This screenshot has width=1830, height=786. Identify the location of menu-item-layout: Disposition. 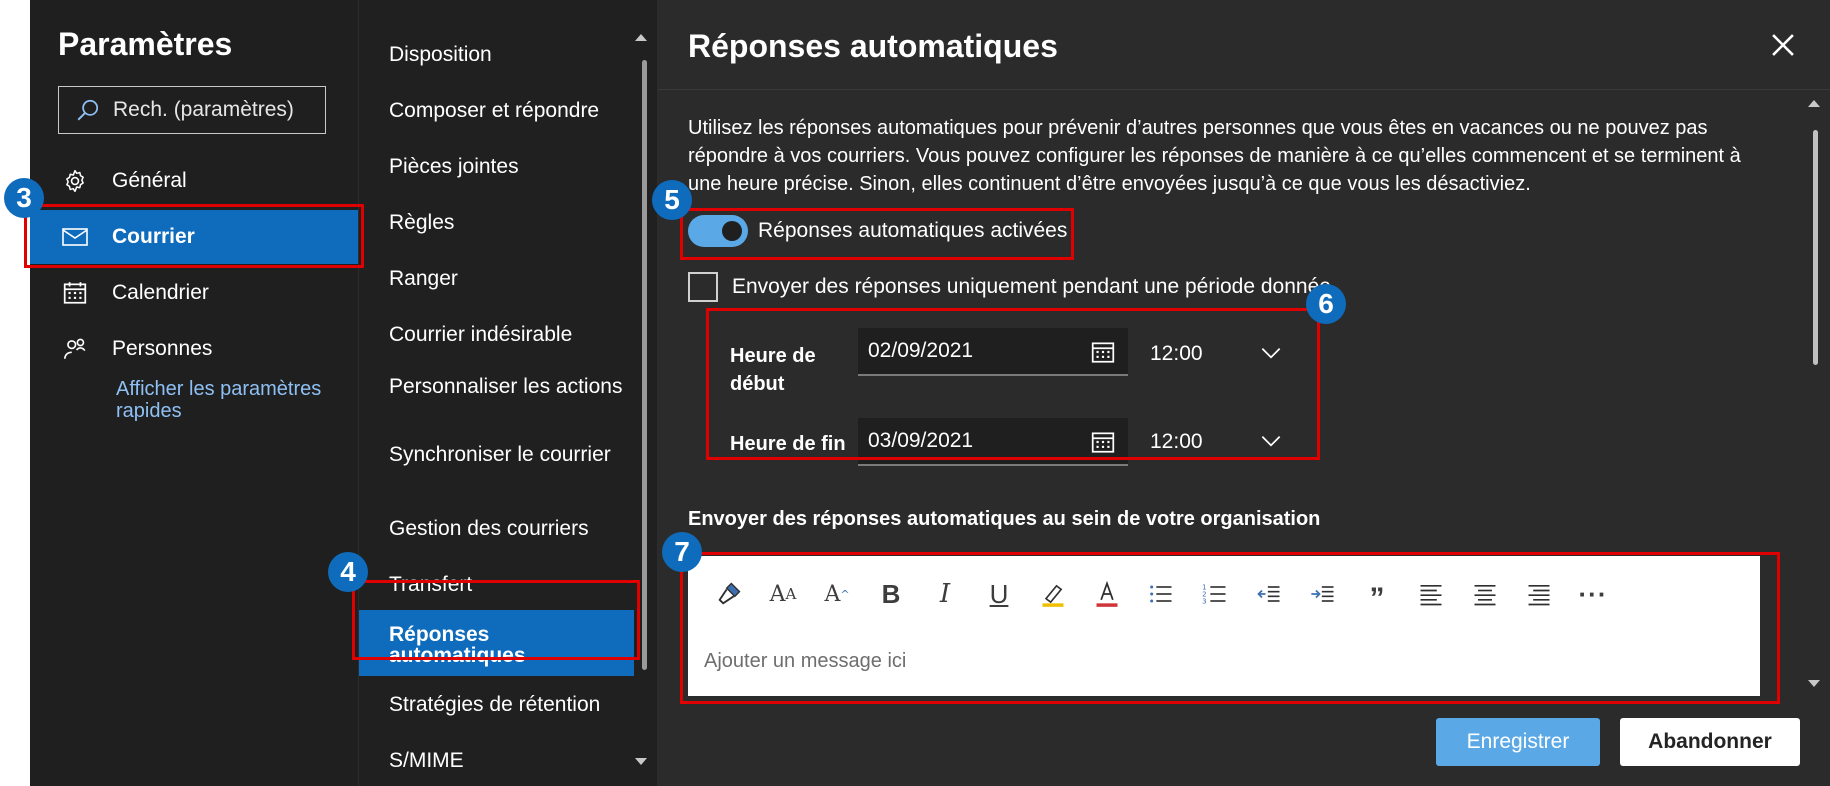
(511, 54).